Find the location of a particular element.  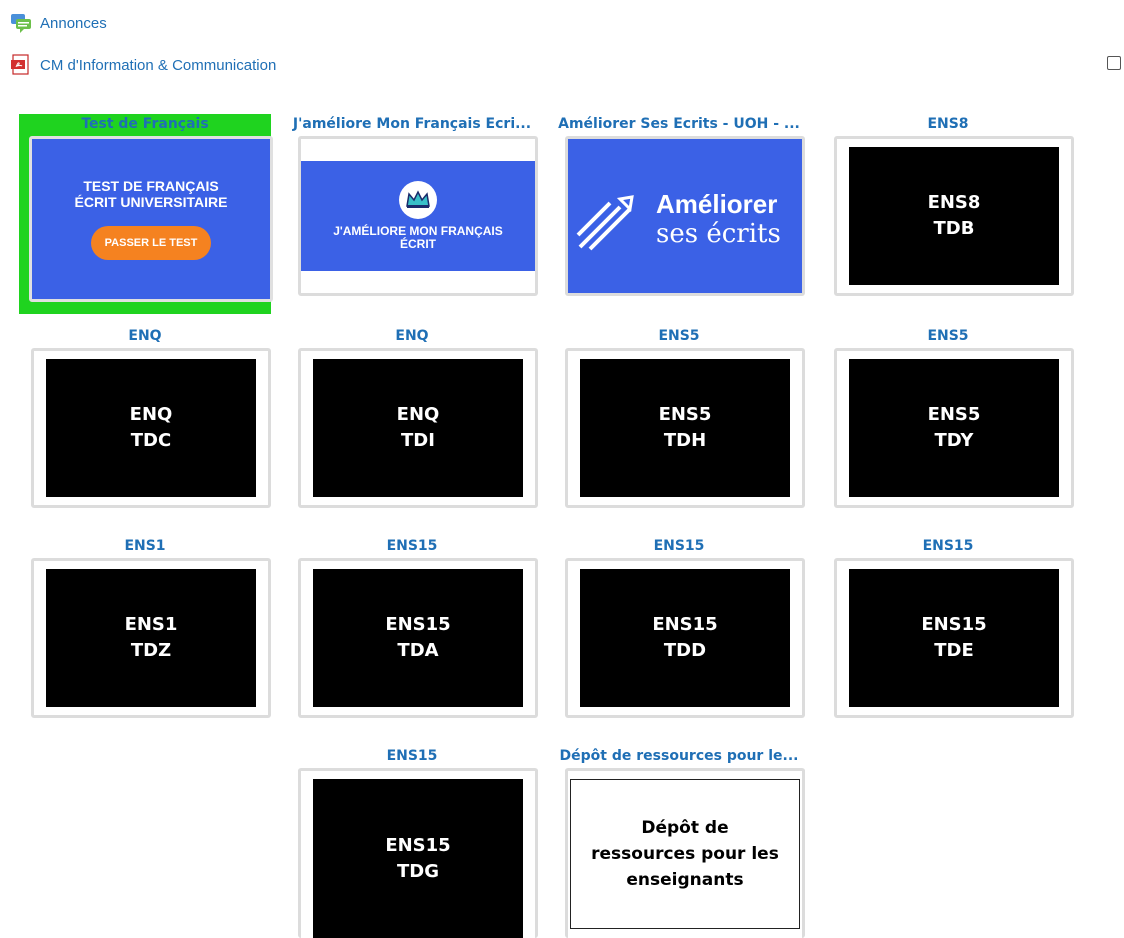

tile-image: ENS8 TDB is located at coordinates (954, 216).